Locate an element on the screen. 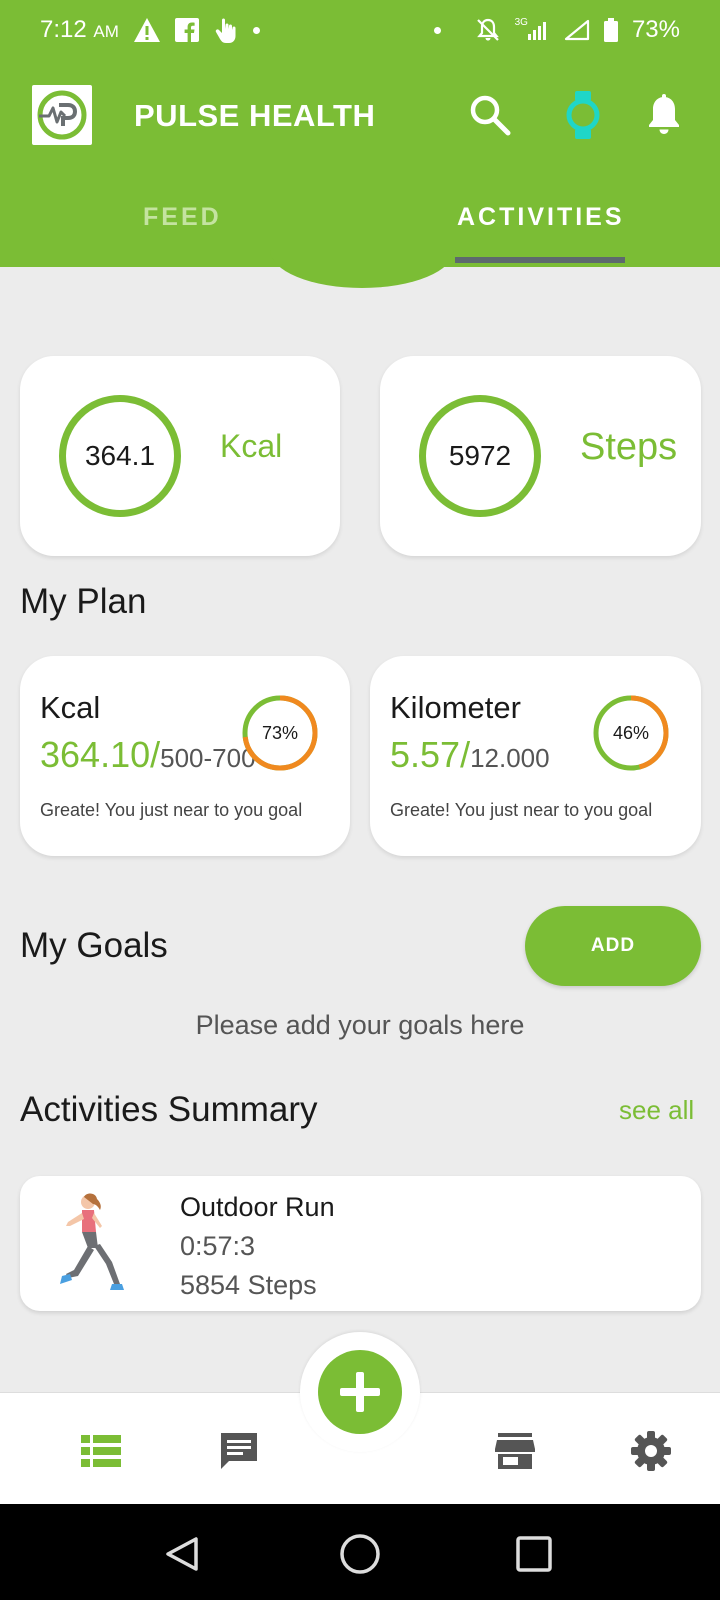 Image resolution: width=720 pixels, height=1600 pixels. system-navigation-bar is located at coordinates (360, 1552).